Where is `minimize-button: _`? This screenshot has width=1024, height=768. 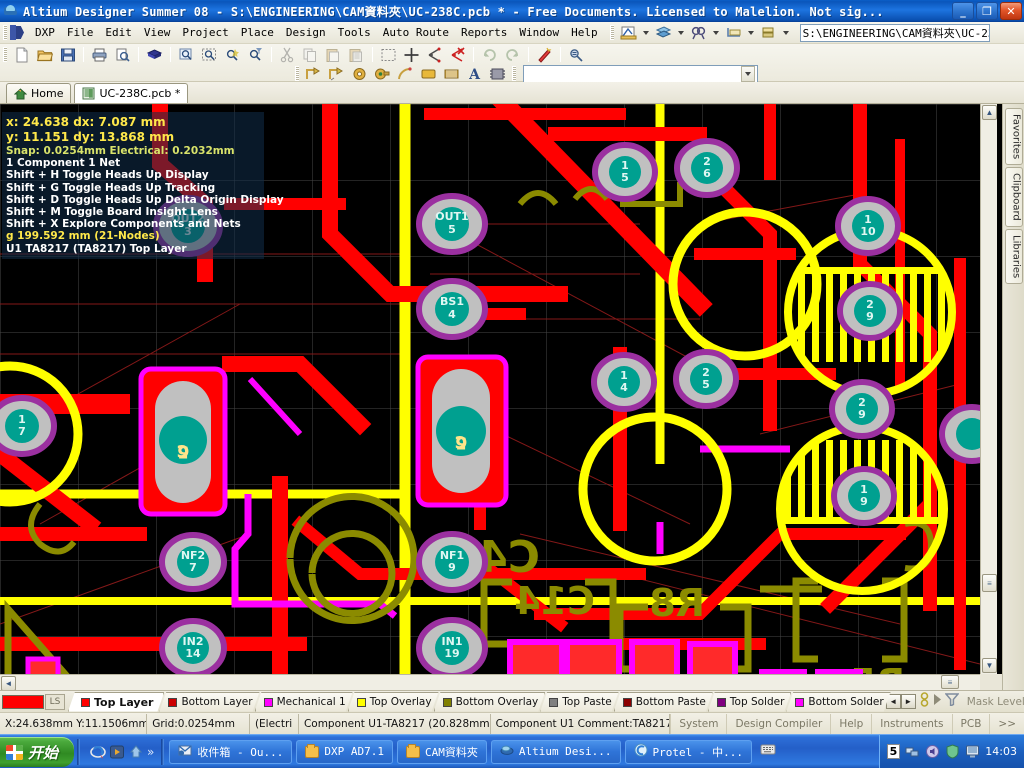
minimize-button: _ is located at coordinates (963, 11).